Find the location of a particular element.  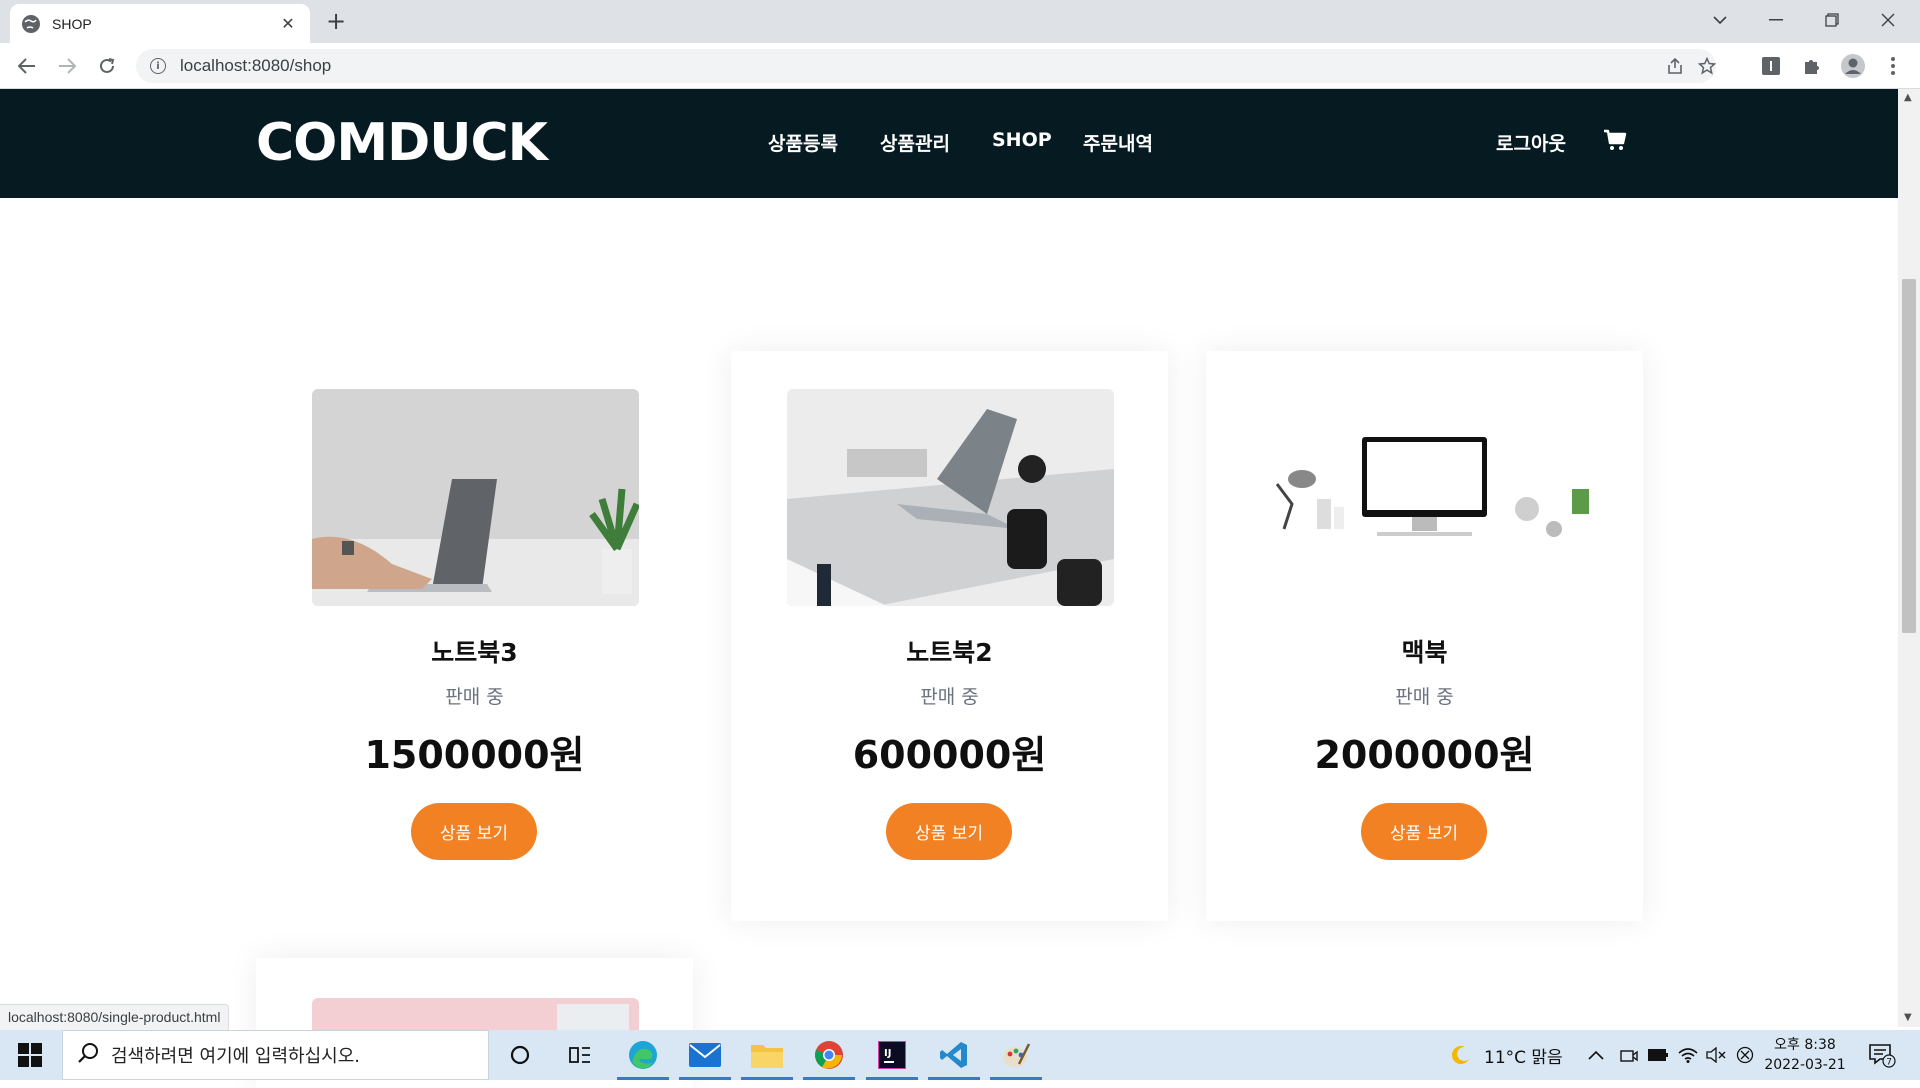

file-explorer-icon is located at coordinates (767, 1055).